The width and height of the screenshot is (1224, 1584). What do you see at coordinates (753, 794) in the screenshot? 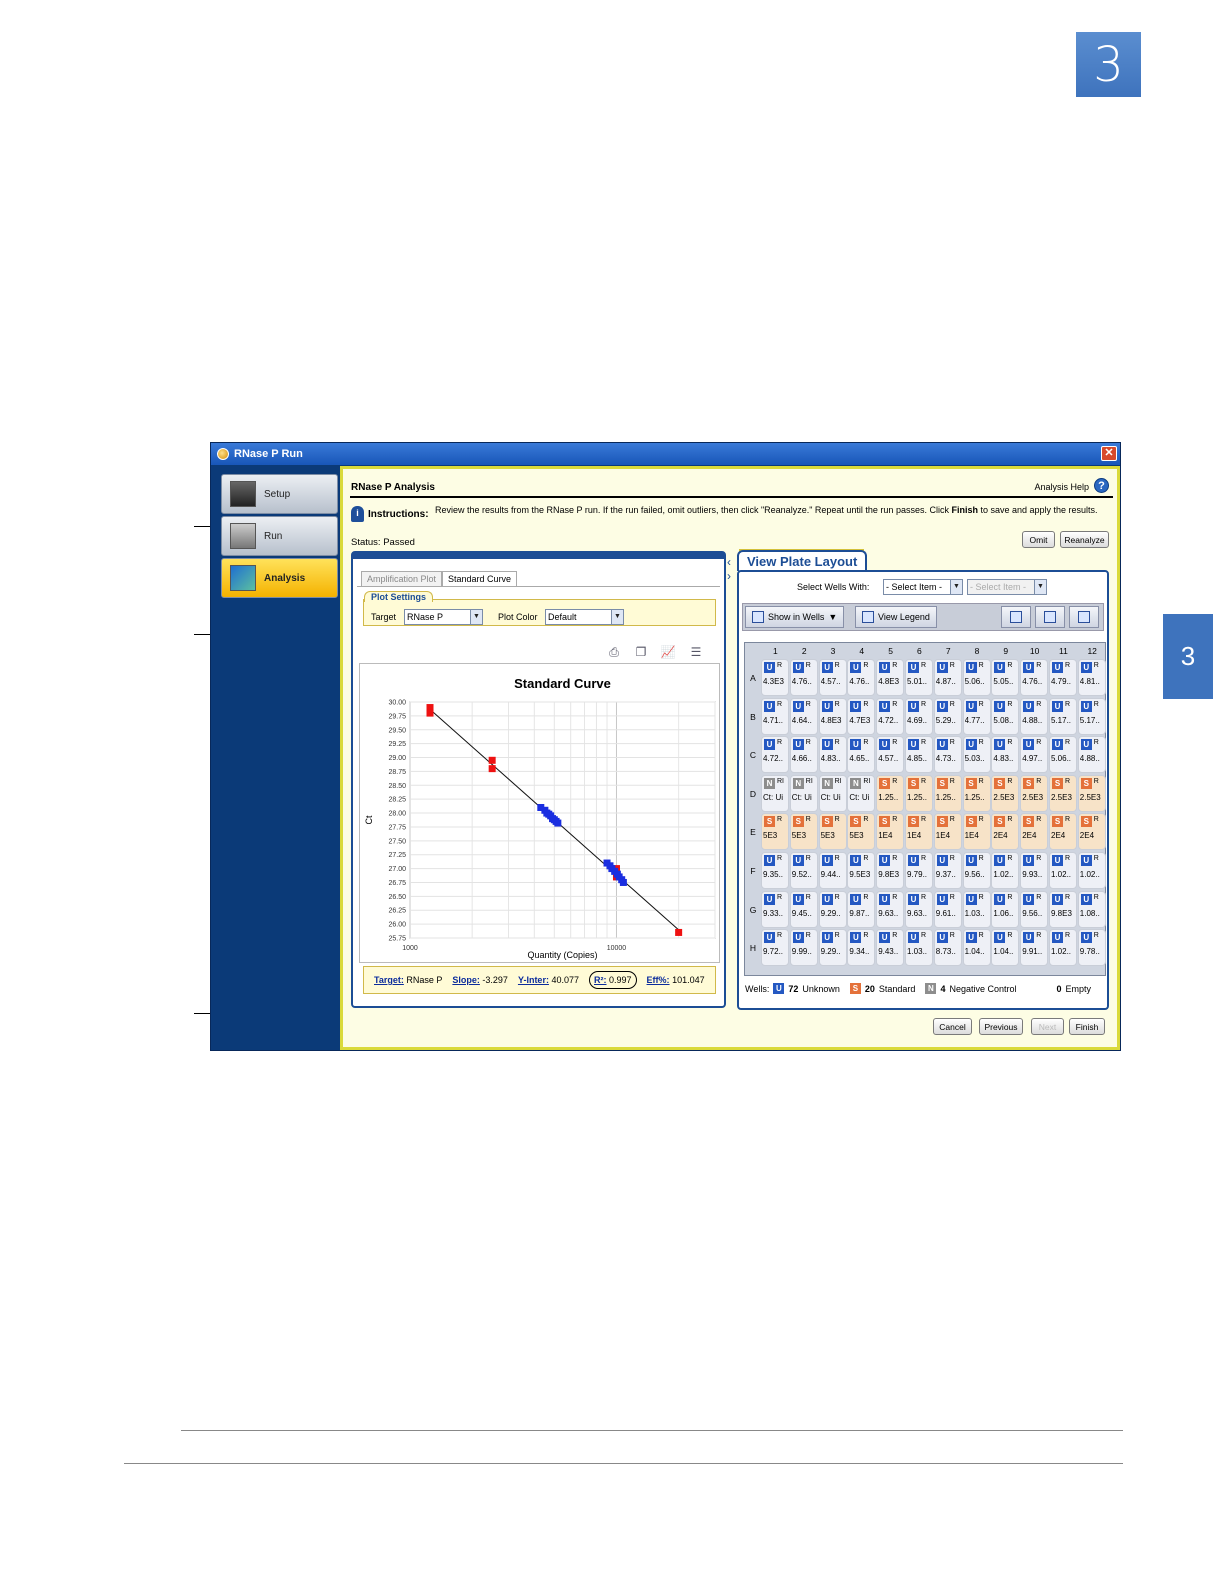
I see `row-header: D` at bounding box center [753, 794].